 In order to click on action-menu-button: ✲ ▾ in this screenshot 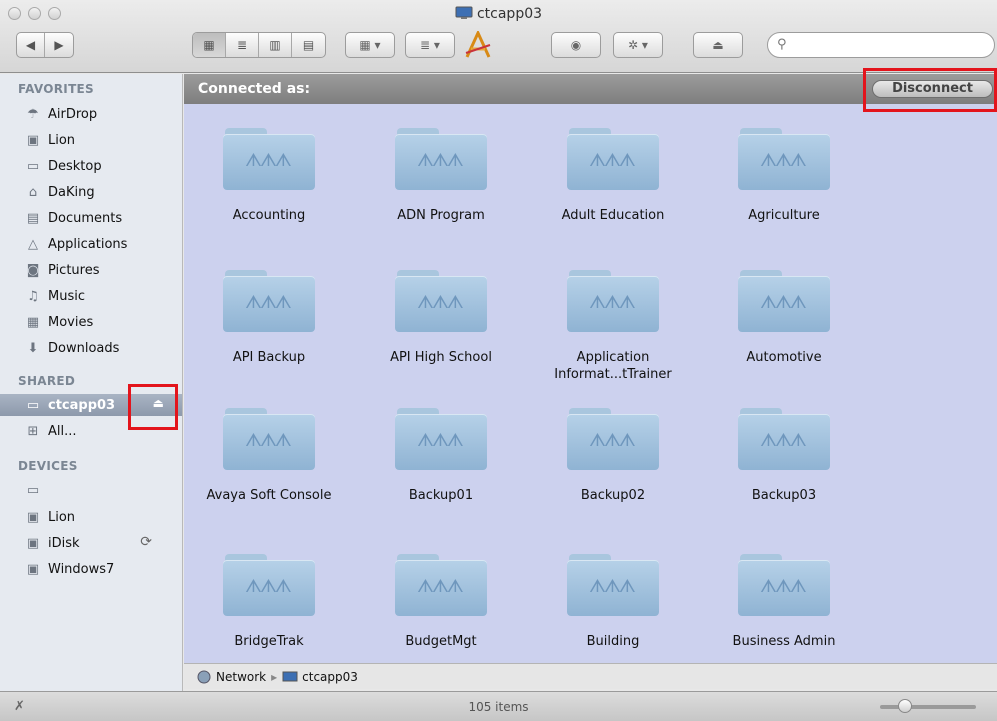, I will do `click(638, 45)`.